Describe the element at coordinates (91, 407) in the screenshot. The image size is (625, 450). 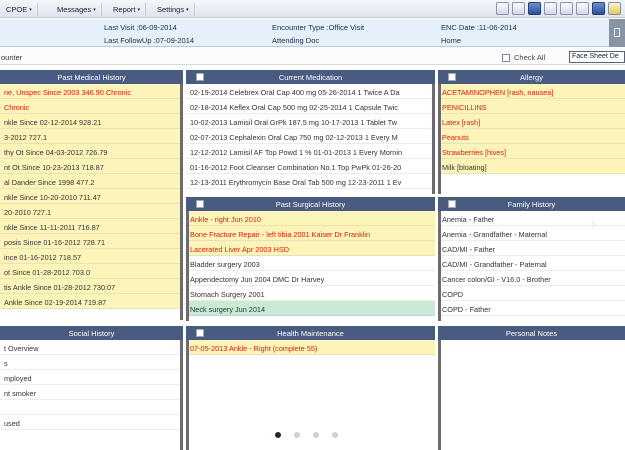
I see `list-item` at that location.